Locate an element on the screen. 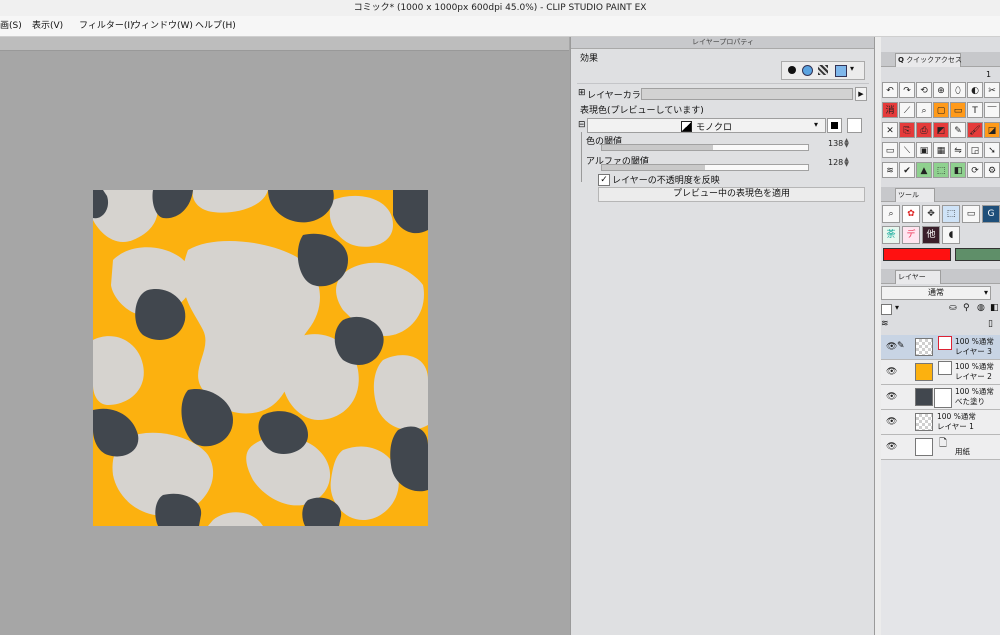  sub-color-swatch is located at coordinates (977, 254).